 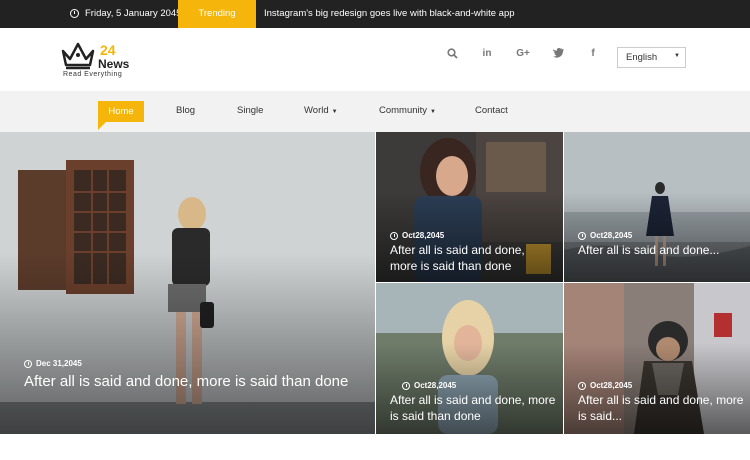 I want to click on date-display: Friday, 5 January 2045, so click(x=125, y=13).